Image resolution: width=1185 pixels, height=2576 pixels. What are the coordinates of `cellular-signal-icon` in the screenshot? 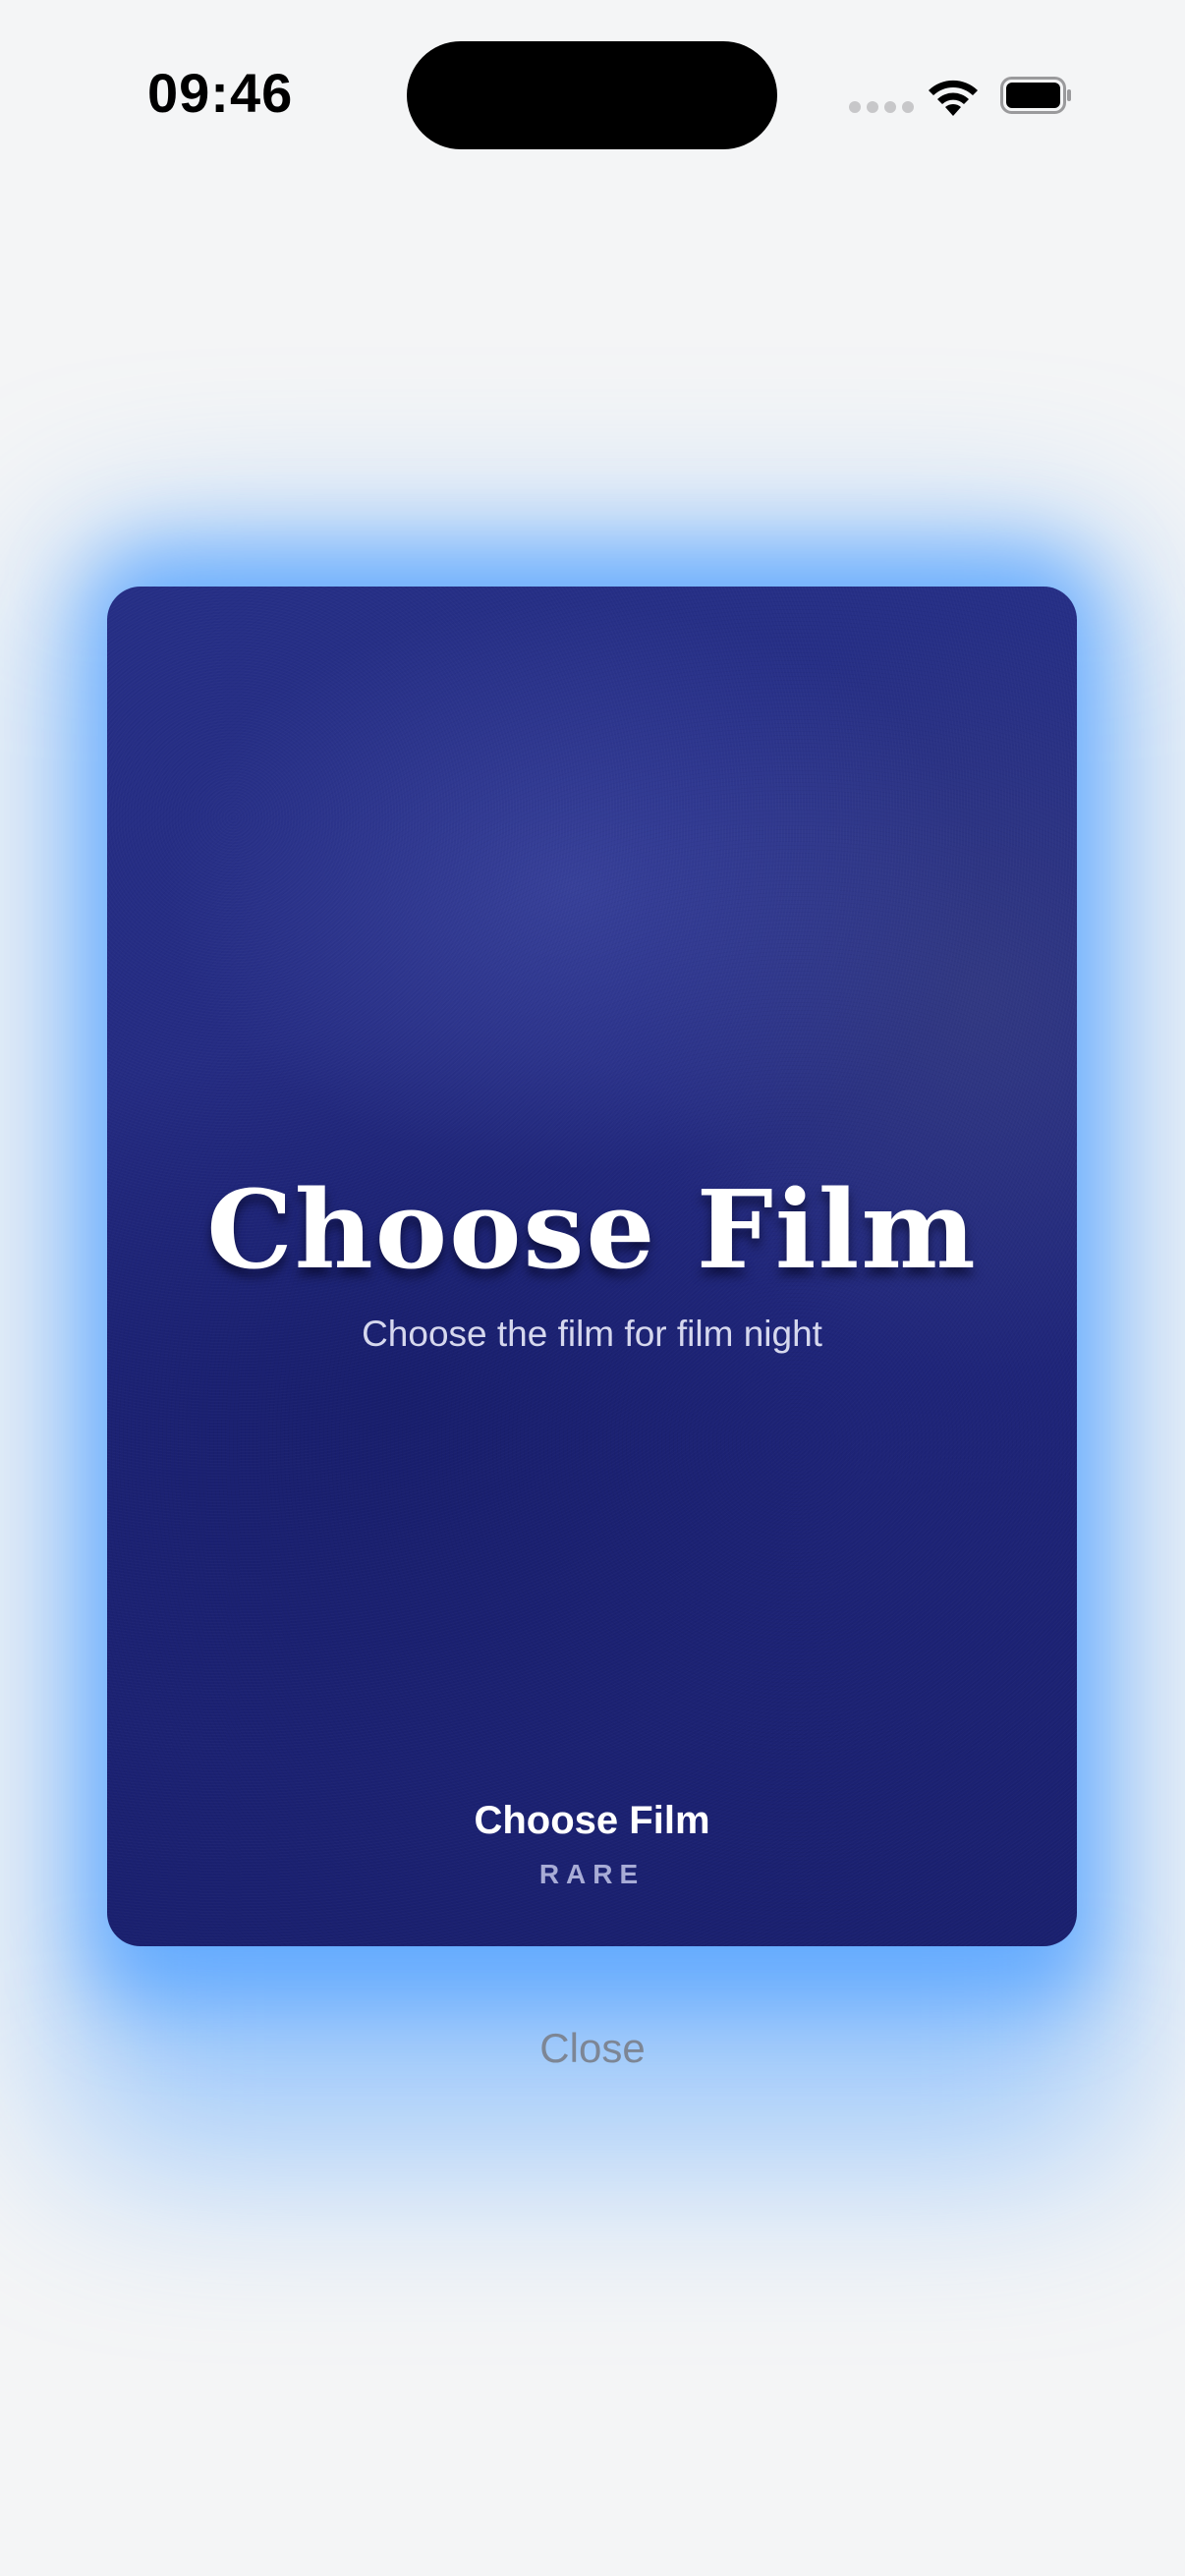 It's located at (881, 107).